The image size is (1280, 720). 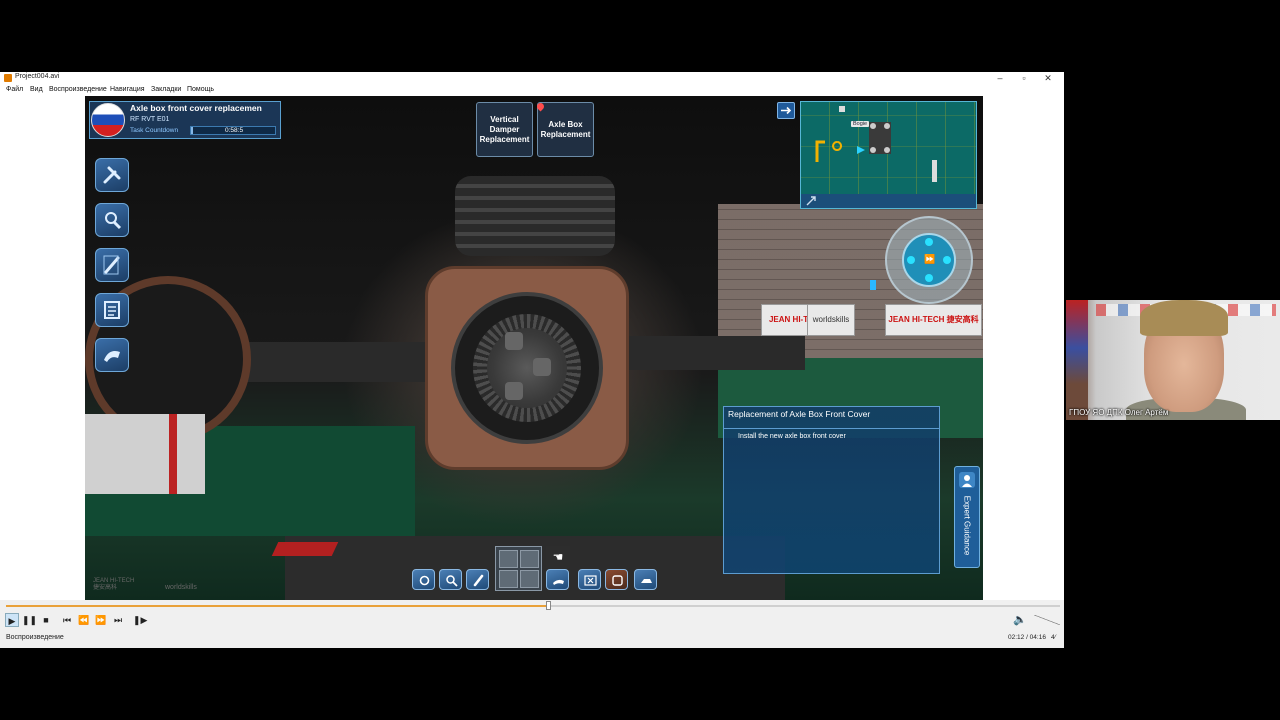 What do you see at coordinates (67, 620) in the screenshot?
I see `previous-button: ⏮` at bounding box center [67, 620].